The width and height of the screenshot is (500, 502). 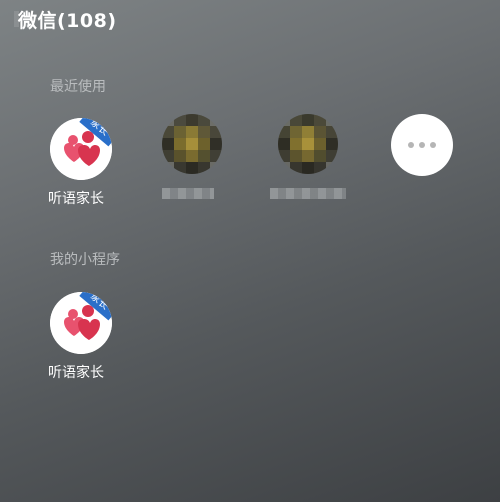 I want to click on more-button, so click(x=422, y=145).